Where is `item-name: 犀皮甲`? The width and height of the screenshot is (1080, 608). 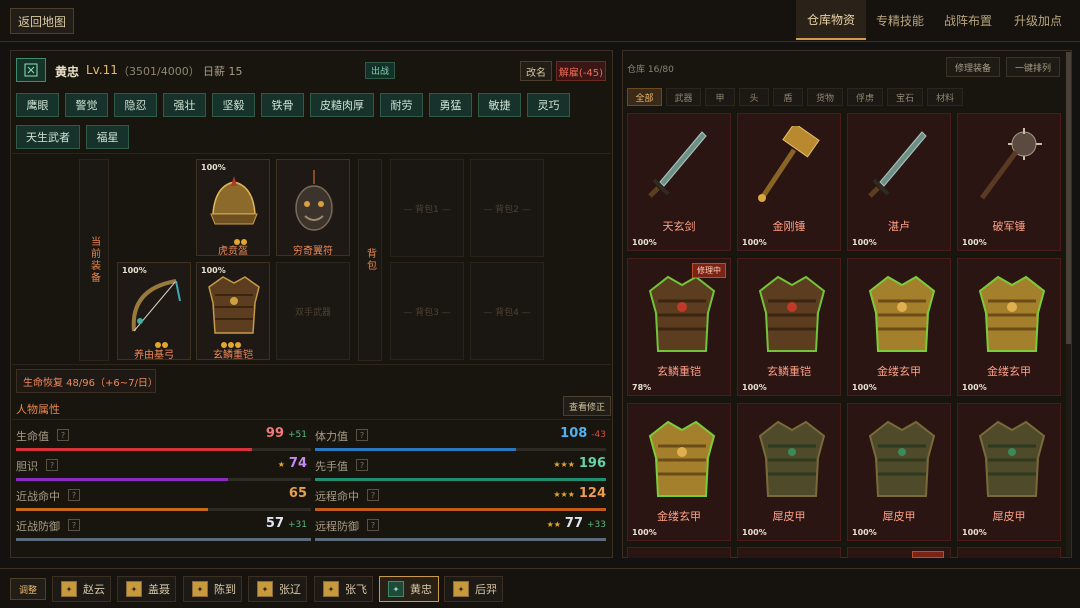 item-name: 犀皮甲 is located at coordinates (1009, 516).